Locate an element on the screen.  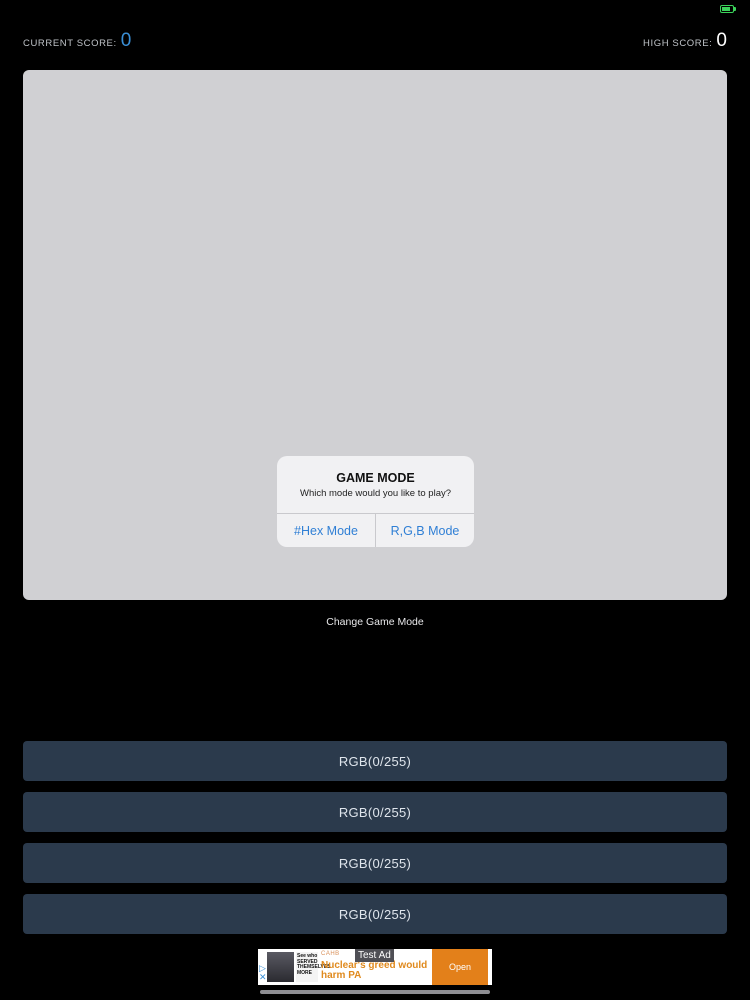
dialog-actions: #Hex Mode R,G,B Mode is located at coordinates (375, 530).